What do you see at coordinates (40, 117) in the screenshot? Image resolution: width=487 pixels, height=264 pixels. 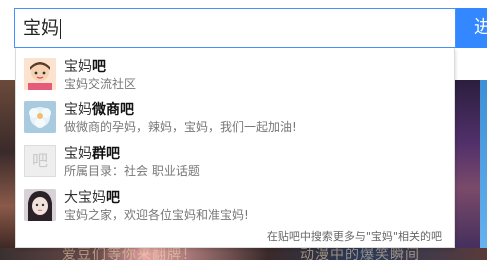 I see `flower-avatar-icon` at bounding box center [40, 117].